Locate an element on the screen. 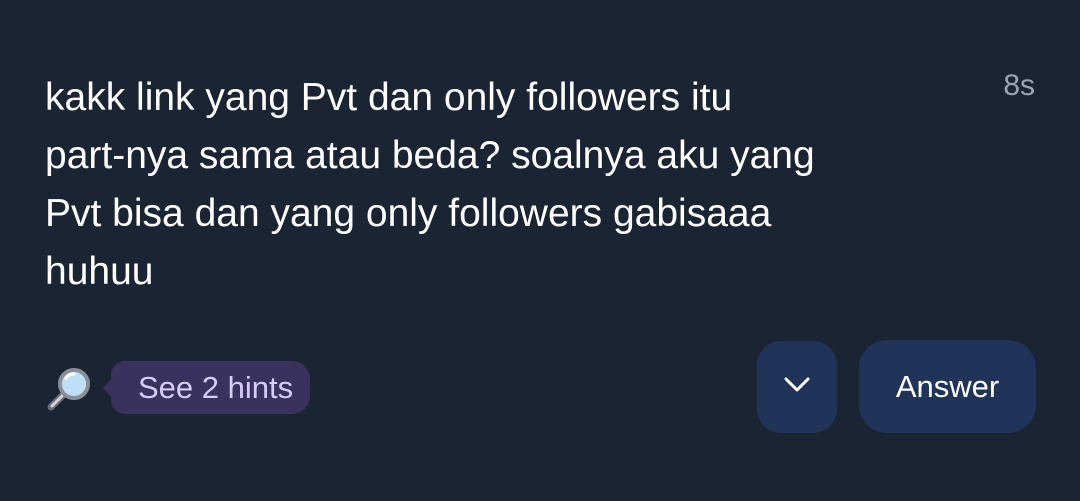  answer-button: Answer is located at coordinates (947, 386).